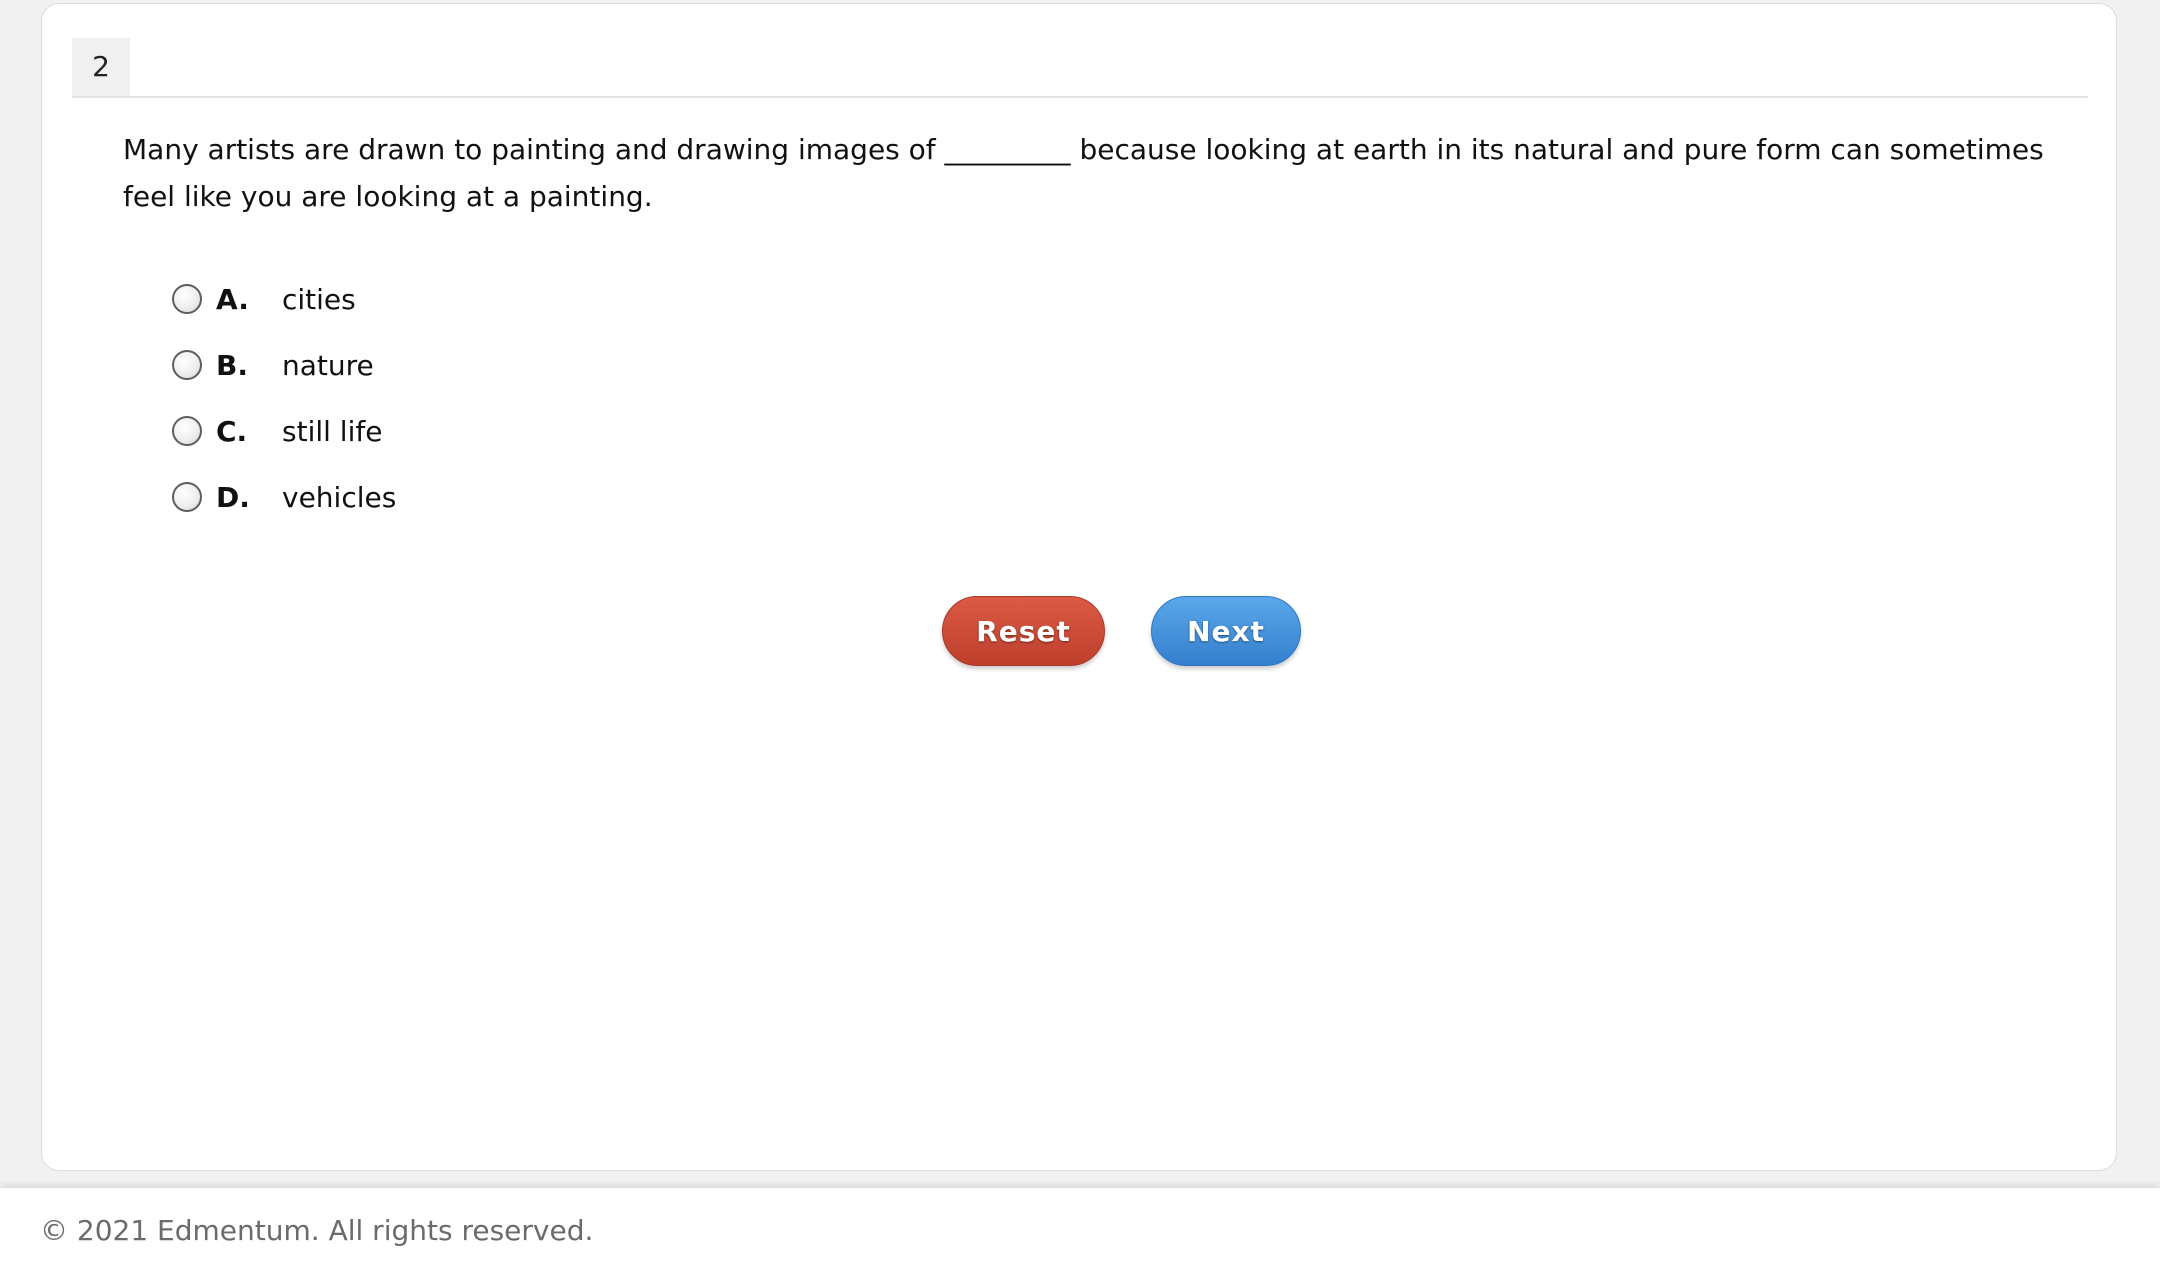  Describe the element at coordinates (232, 299) in the screenshot. I see `choice-letter: A.` at that location.